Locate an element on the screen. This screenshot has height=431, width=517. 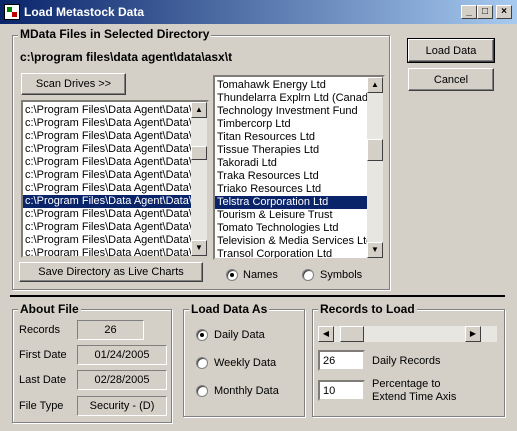
data-files-legend: MData Files in Selected Directory is located at coordinates (115, 34).